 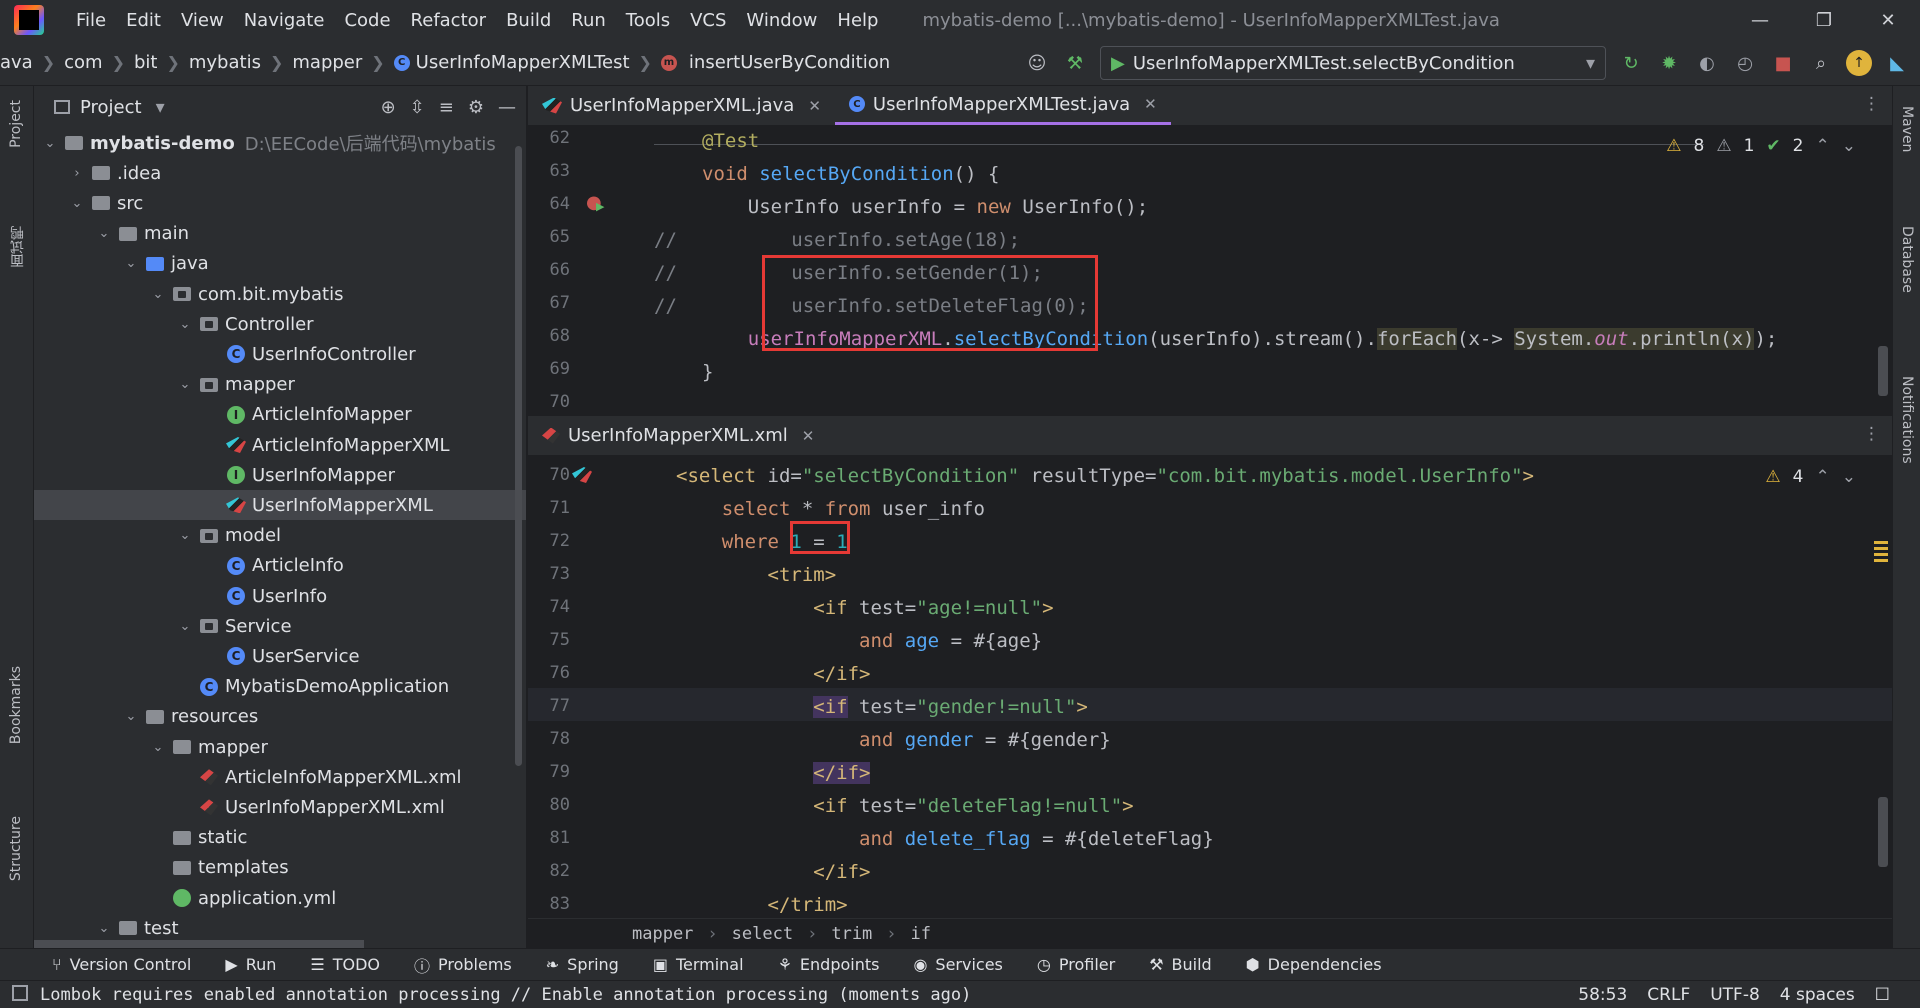 I want to click on tool-build: ⚒ Build, so click(x=1180, y=964).